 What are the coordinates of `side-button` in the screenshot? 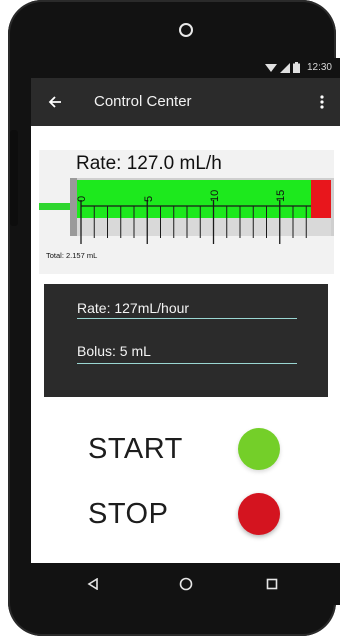 It's located at (14, 178).